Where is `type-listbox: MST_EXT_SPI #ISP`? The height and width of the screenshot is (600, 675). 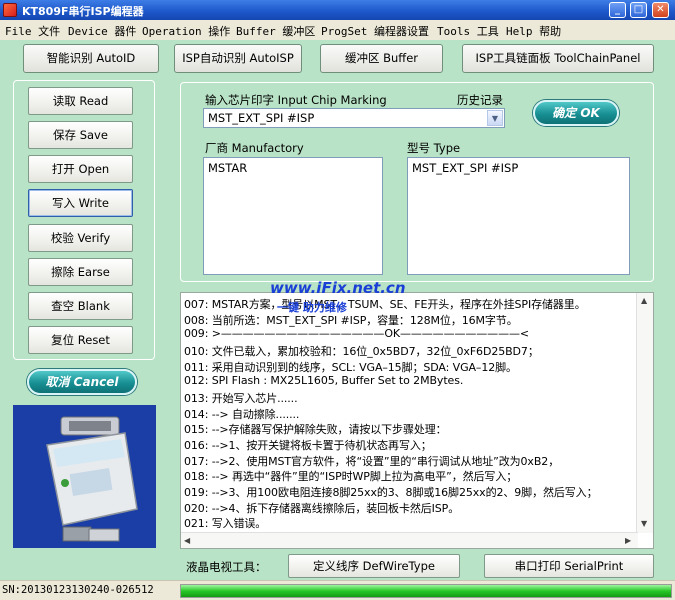 type-listbox: MST_EXT_SPI #ISP is located at coordinates (518, 216).